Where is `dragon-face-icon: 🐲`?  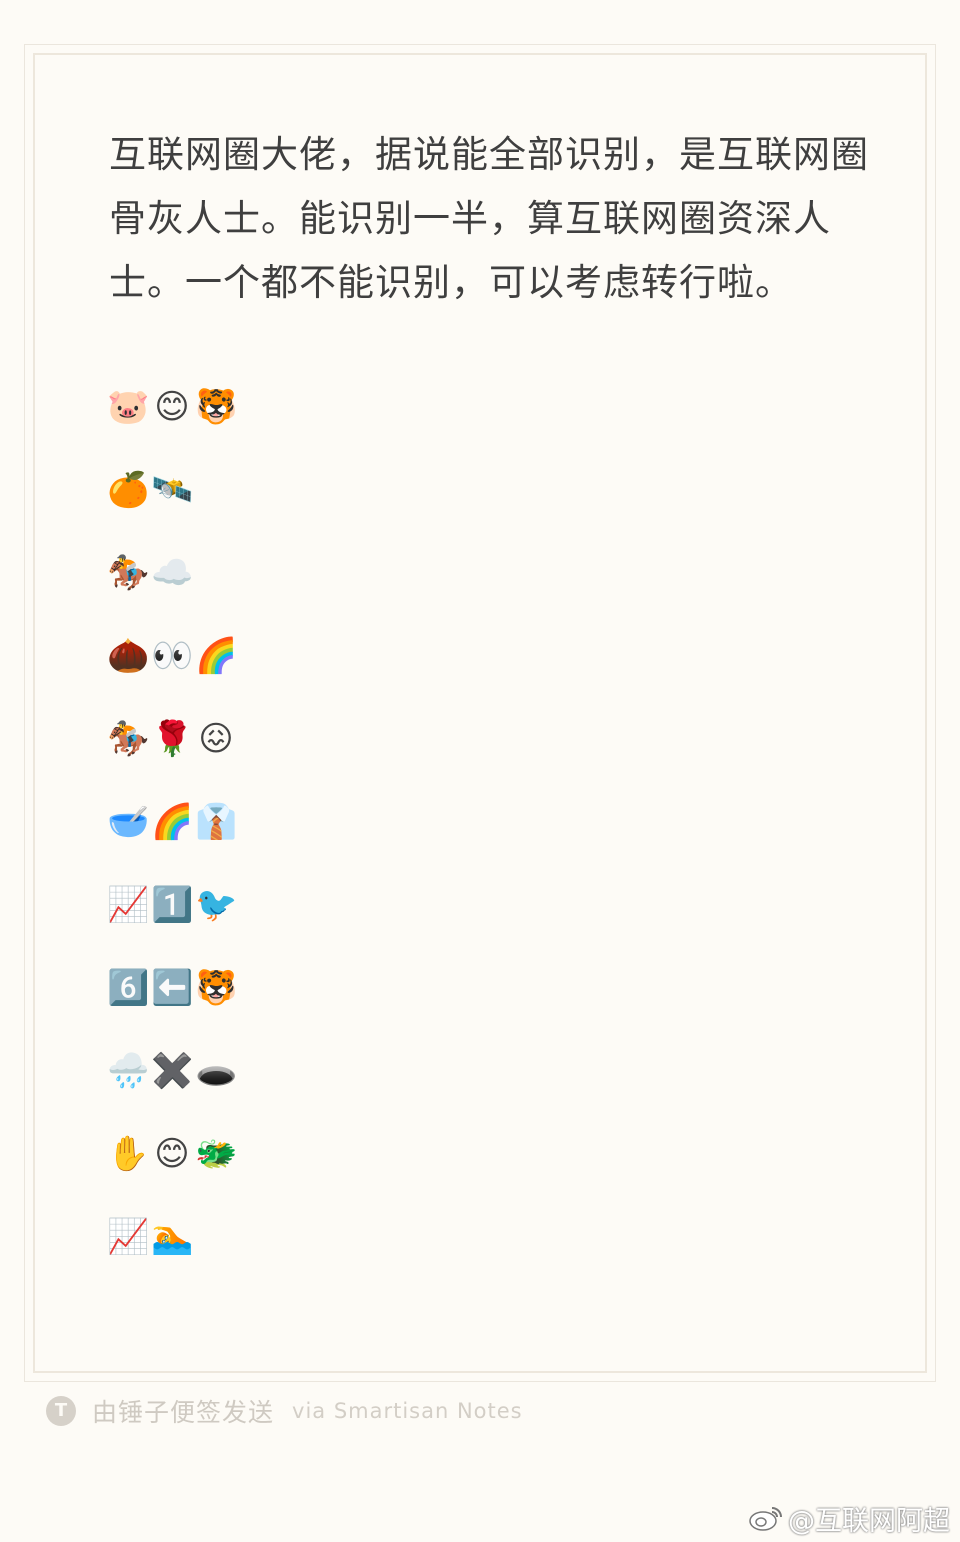
dragon-face-icon: 🐲 is located at coordinates (216, 1154).